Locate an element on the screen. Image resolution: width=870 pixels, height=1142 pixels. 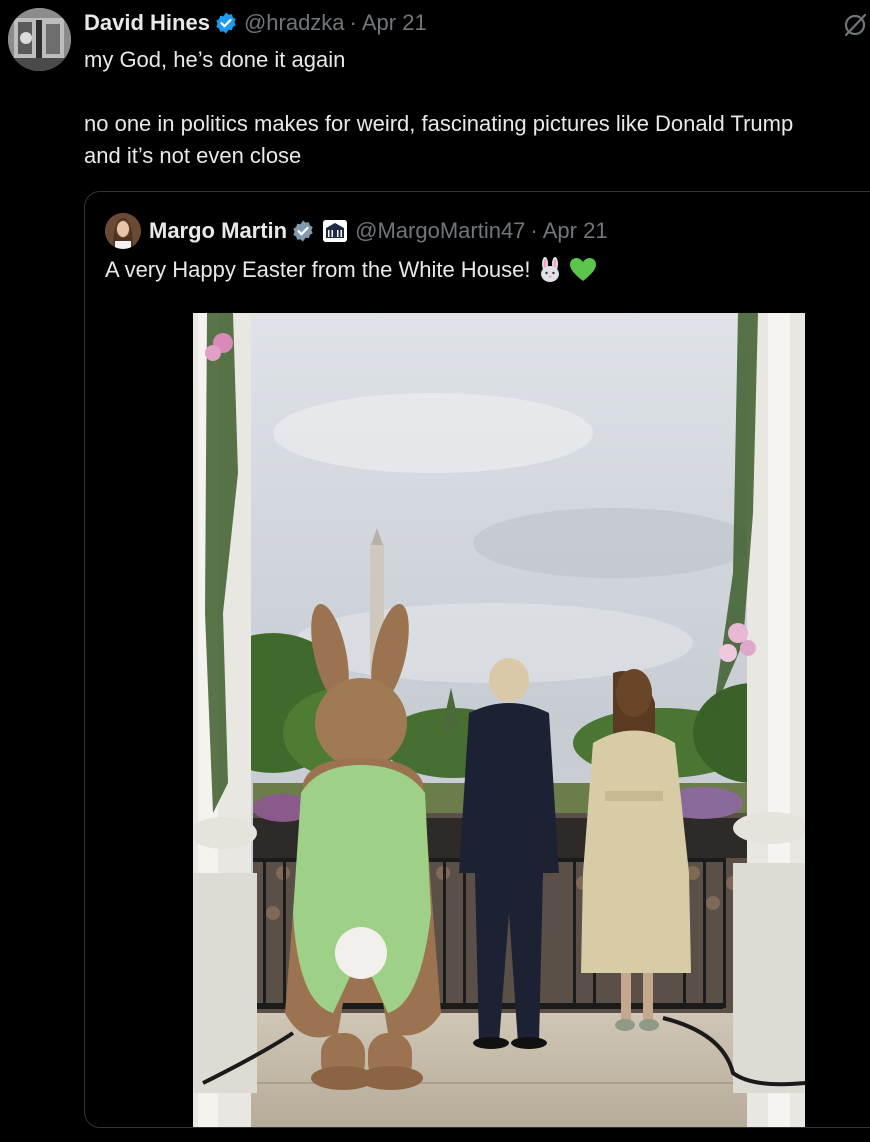
quoted-author-name: Margo Martin is located at coordinates (218, 231).